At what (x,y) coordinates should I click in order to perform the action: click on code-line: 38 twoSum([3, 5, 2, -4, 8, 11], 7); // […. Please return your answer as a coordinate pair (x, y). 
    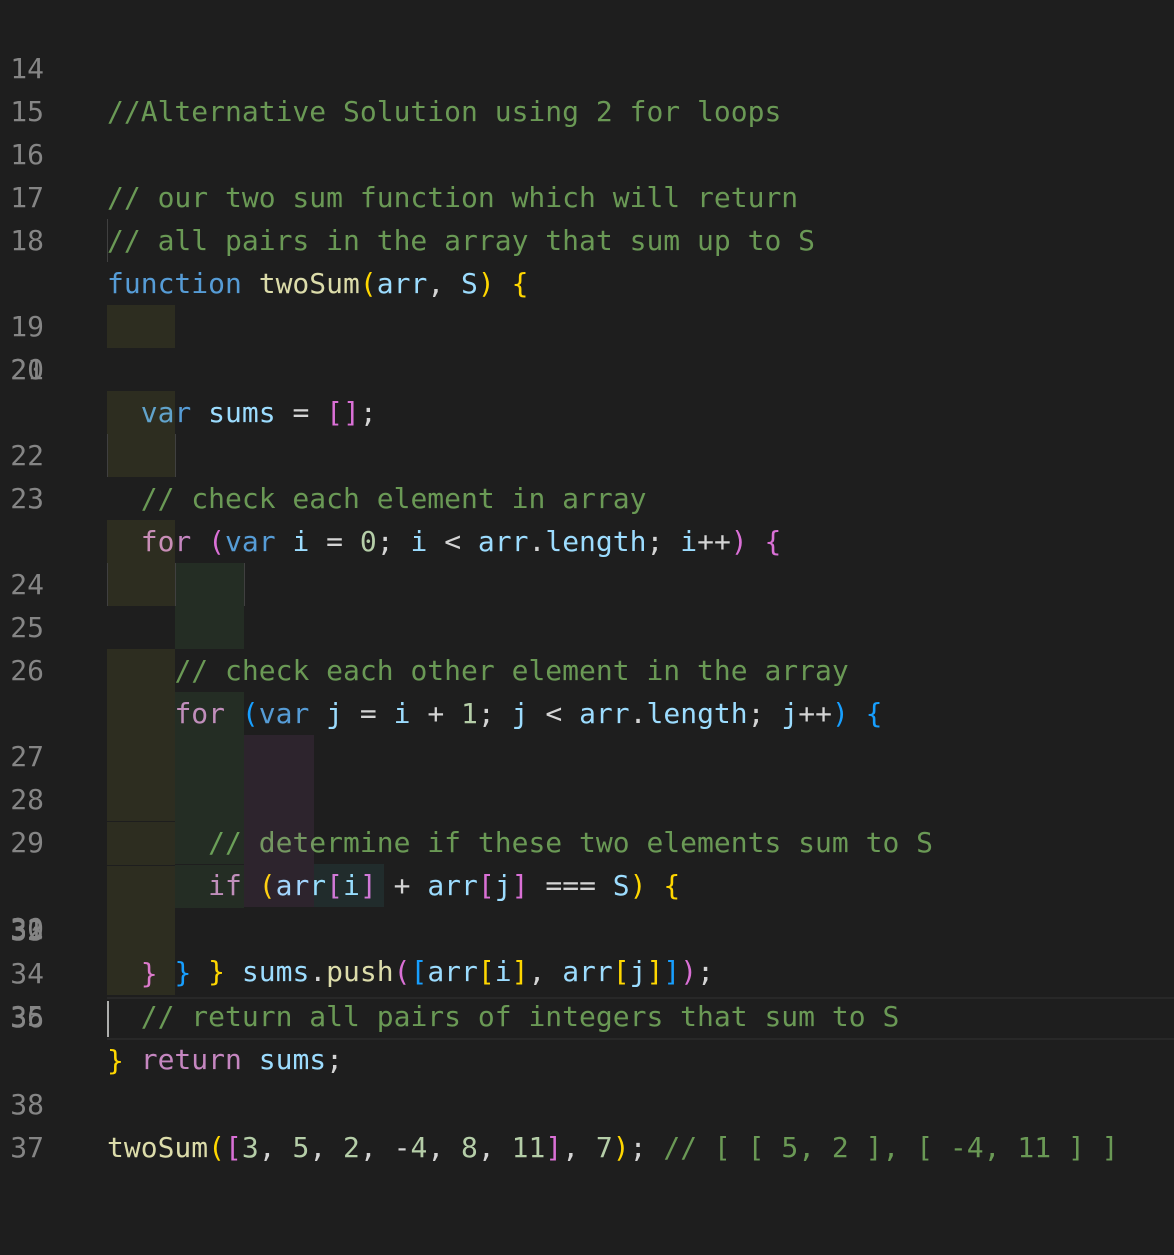
    Looking at the image, I should click on (587, 1102).